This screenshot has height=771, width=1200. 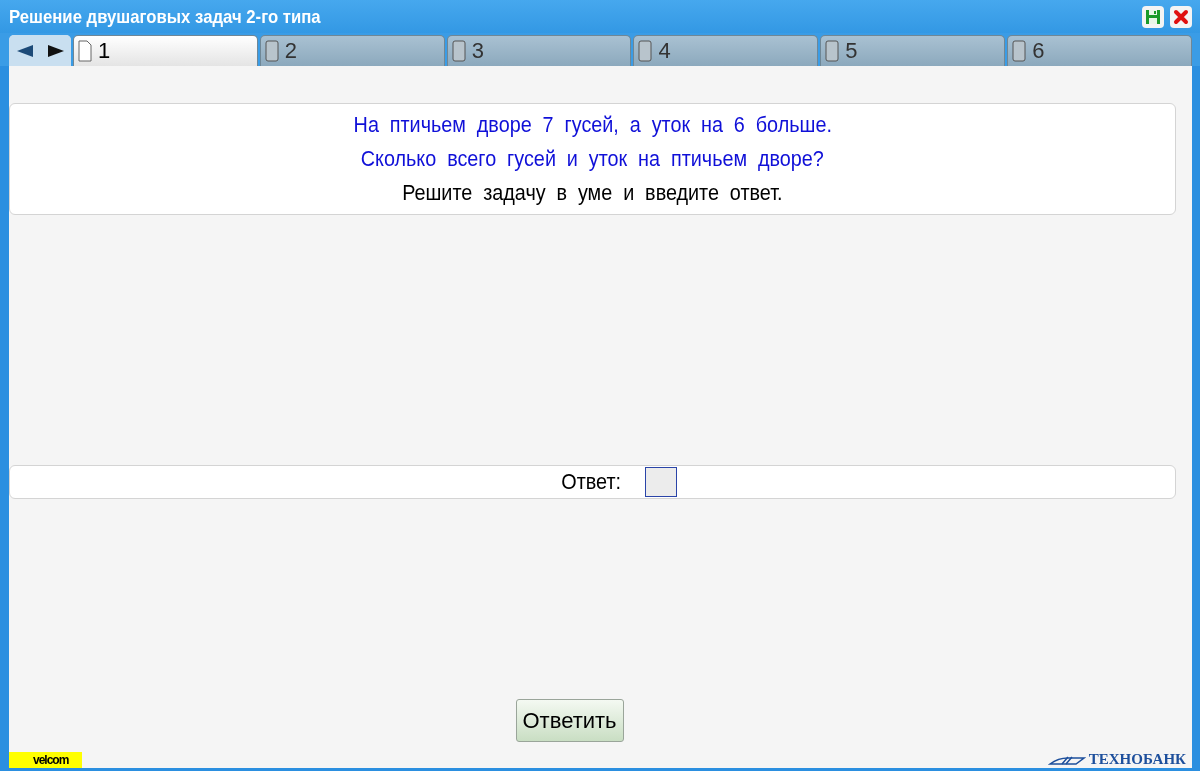 I want to click on answer-label: Ответ:, so click(x=591, y=482).